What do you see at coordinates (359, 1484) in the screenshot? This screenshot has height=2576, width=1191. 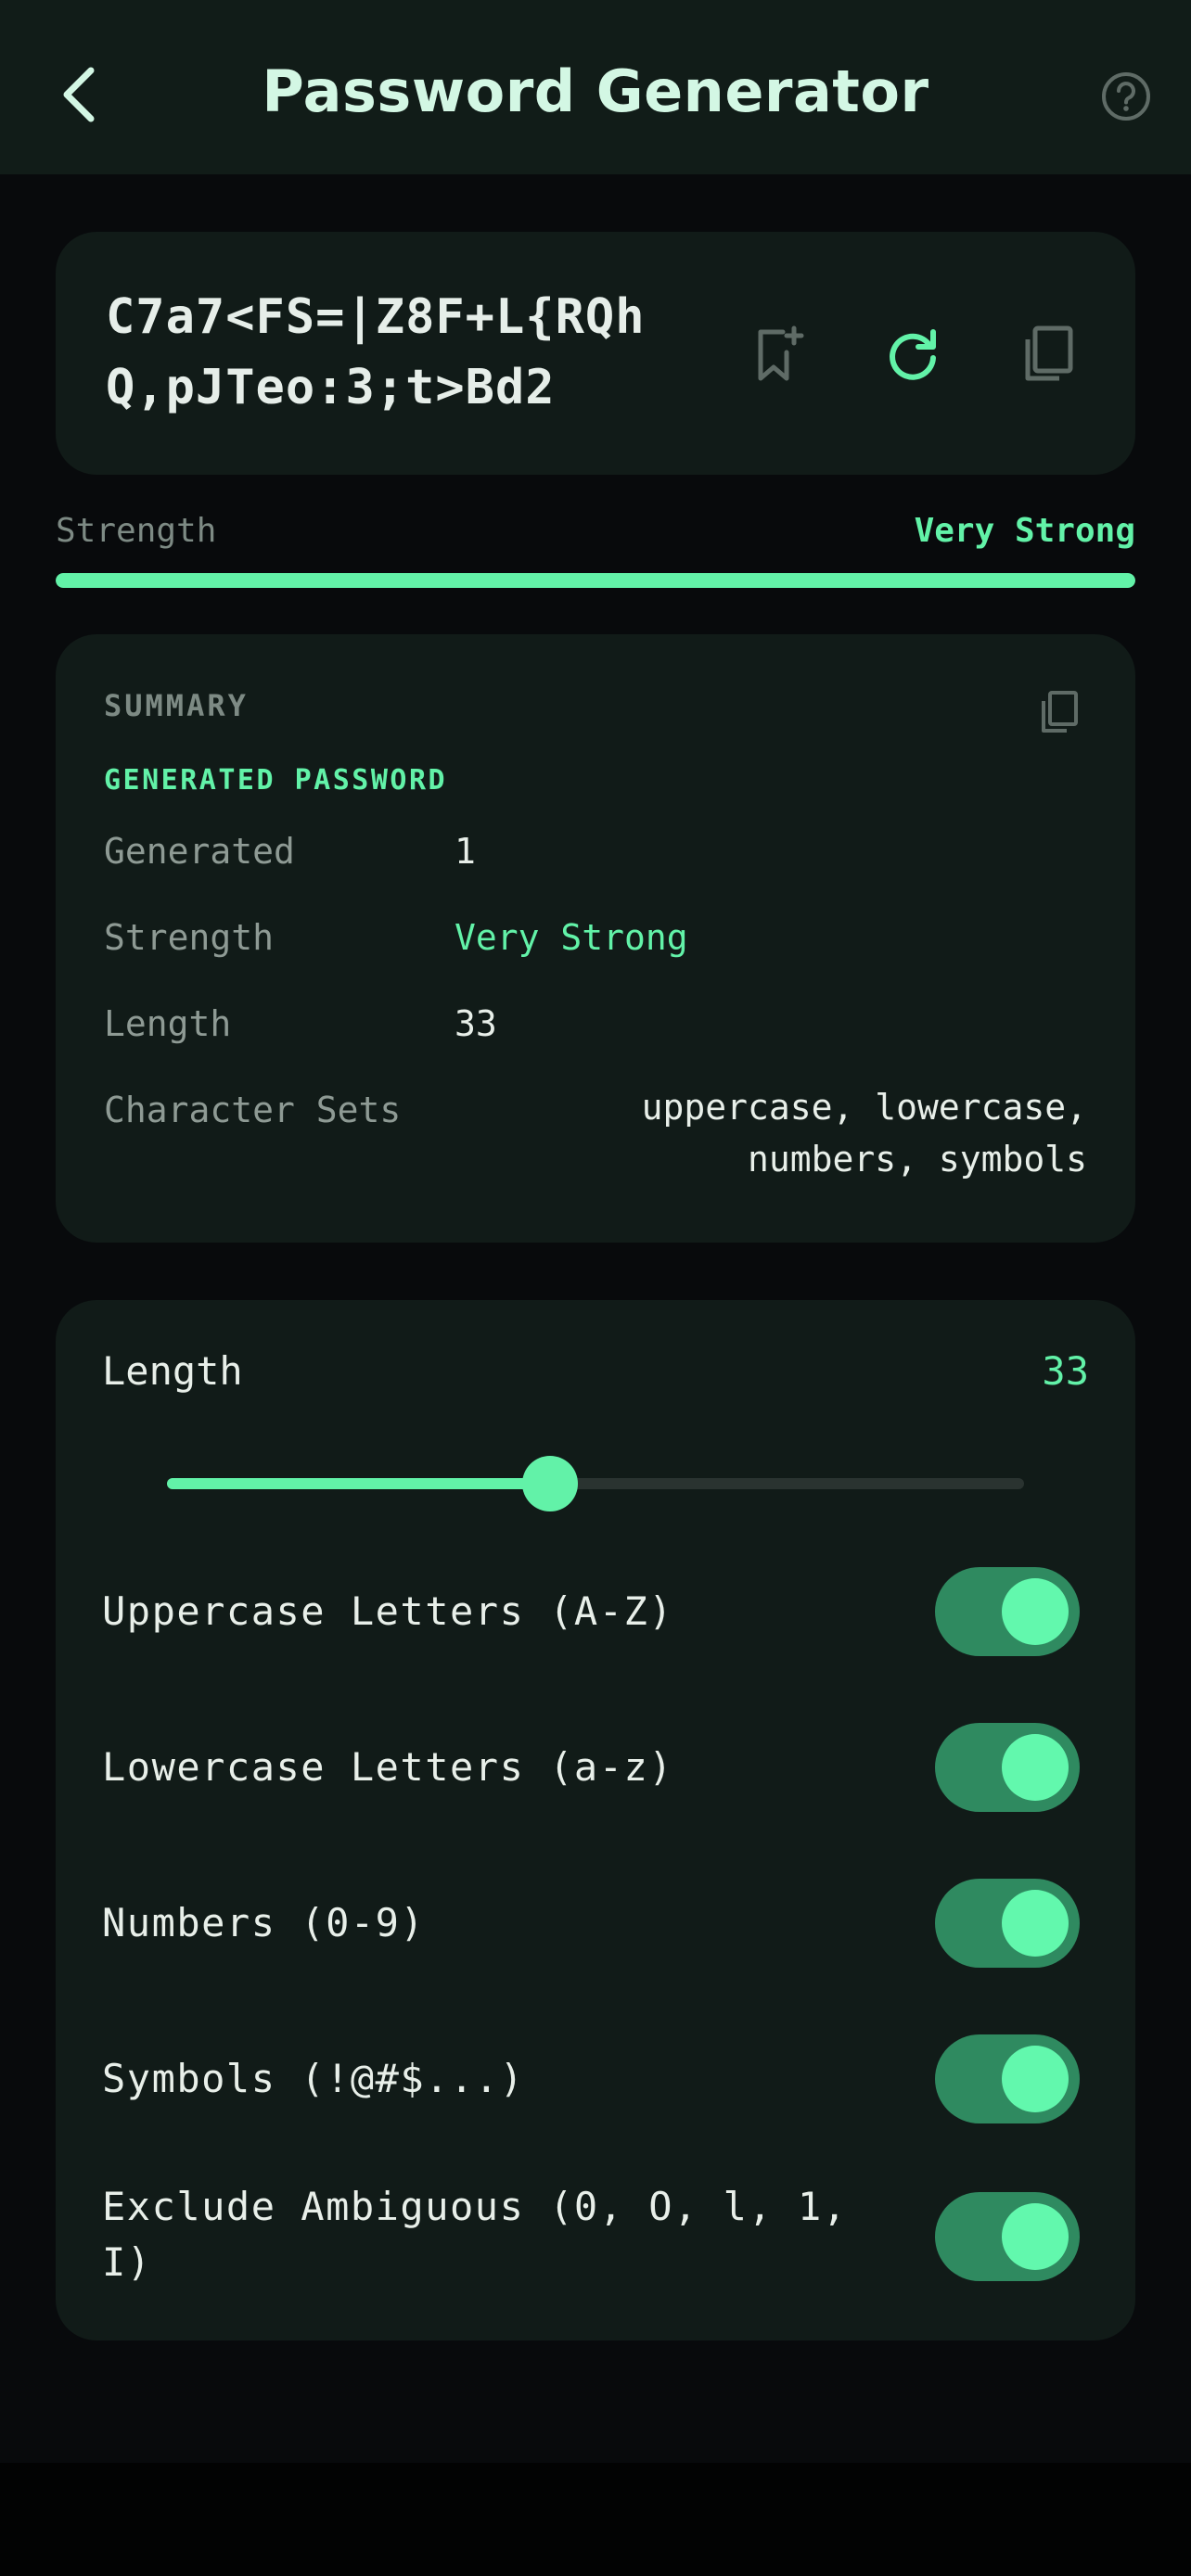 I see `slider-fill` at bounding box center [359, 1484].